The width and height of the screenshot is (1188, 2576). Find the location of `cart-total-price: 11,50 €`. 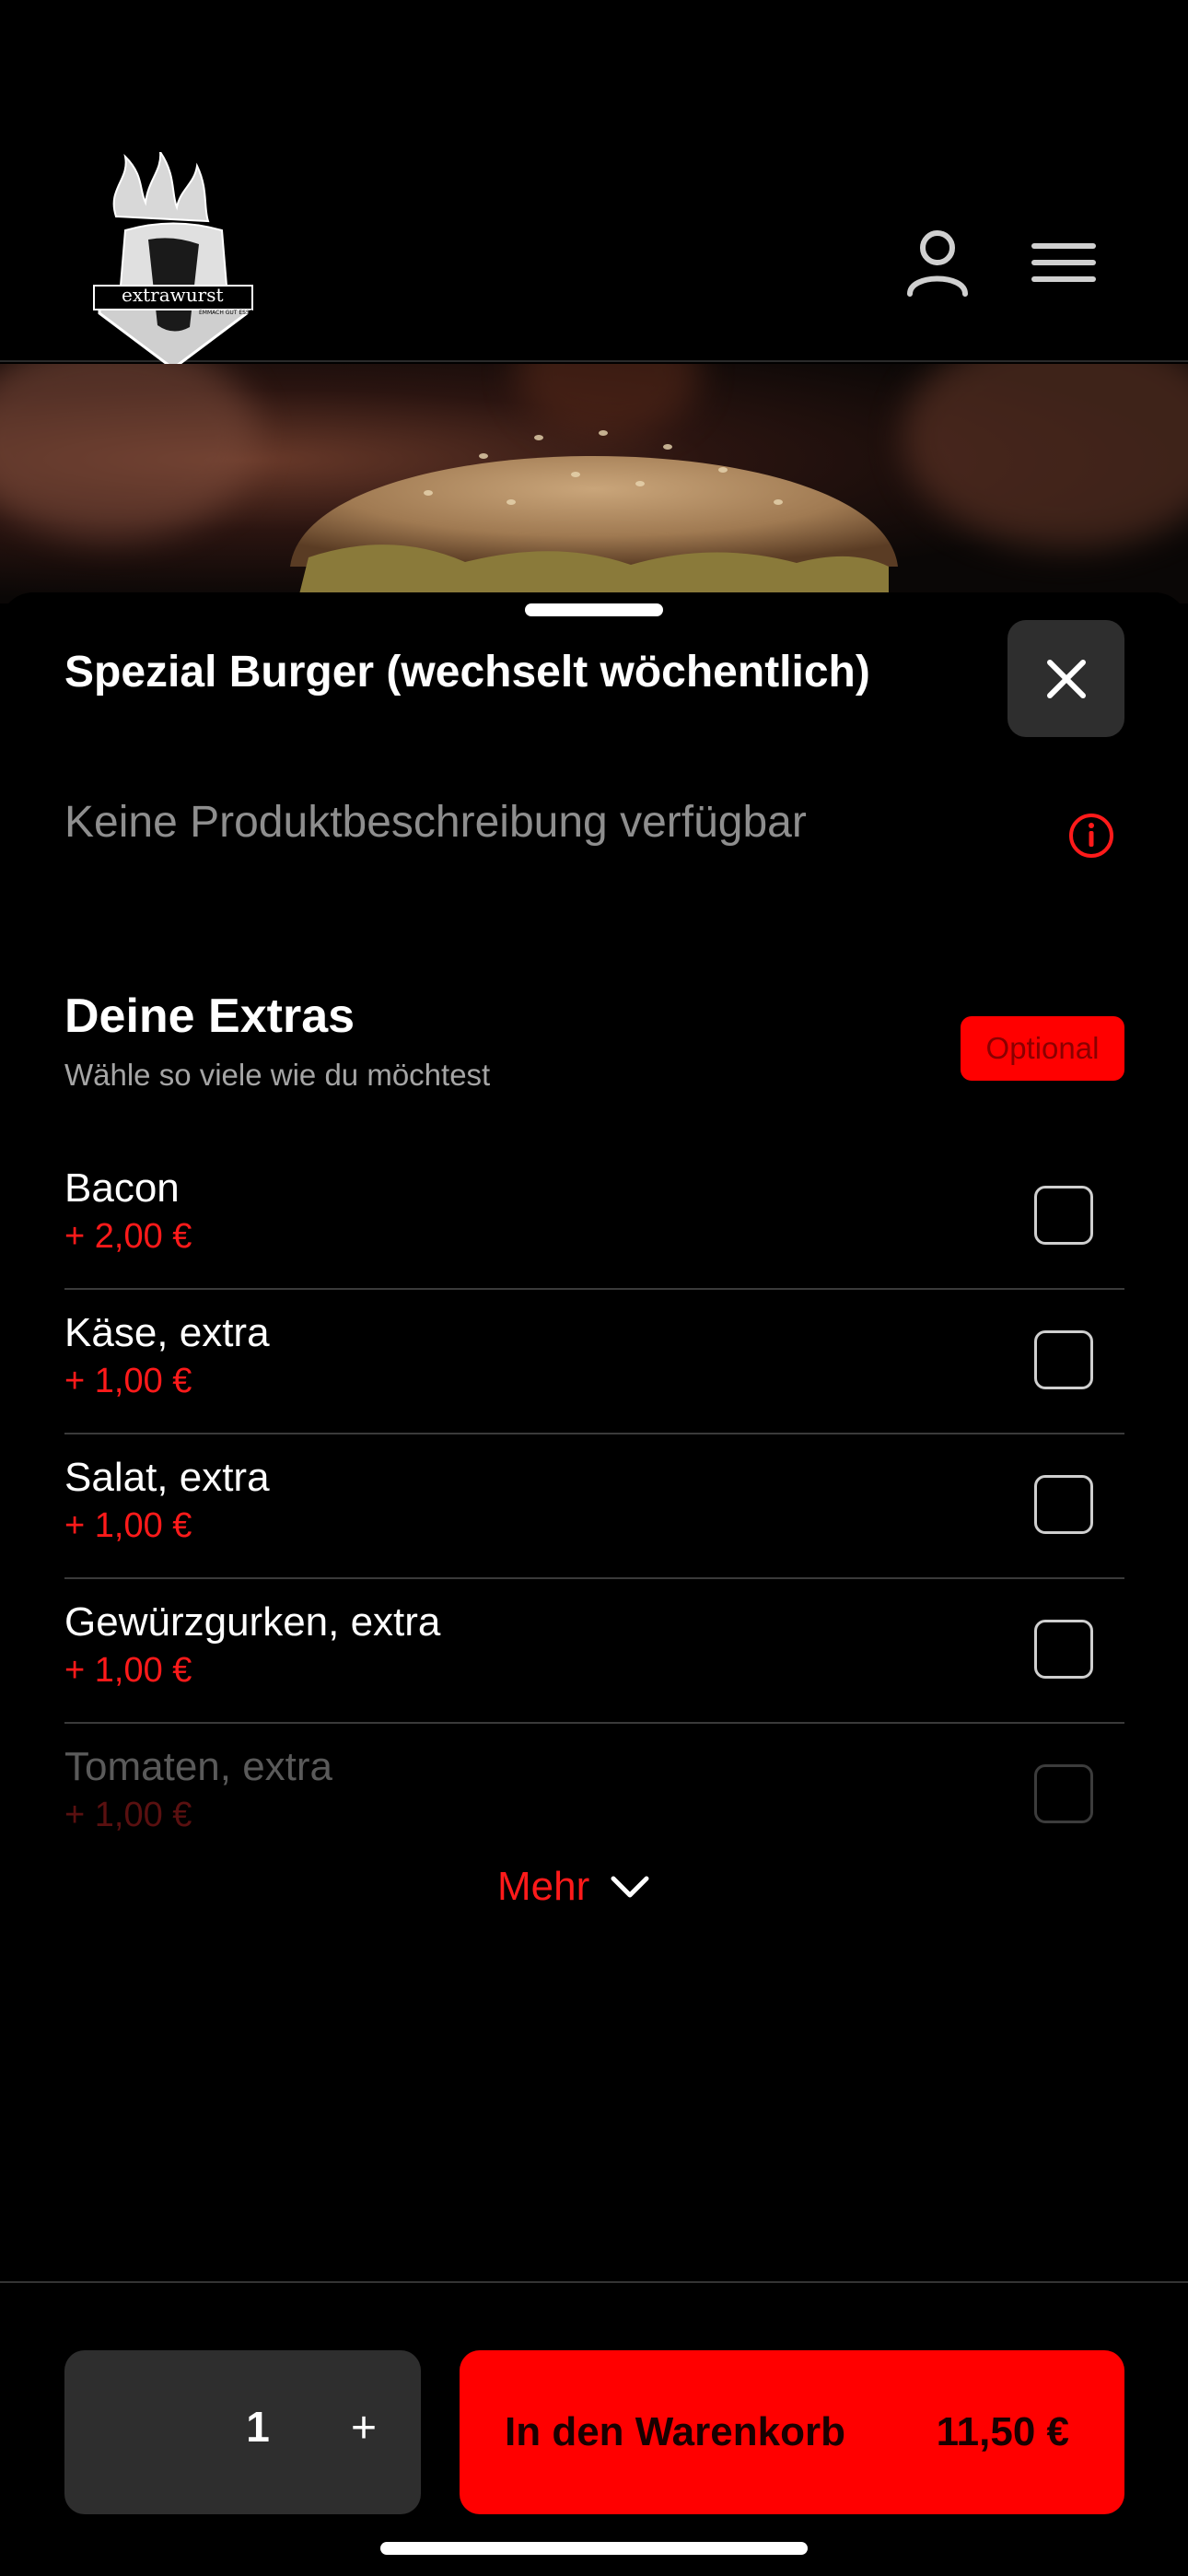

cart-total-price: 11,50 € is located at coordinates (1002, 2431).